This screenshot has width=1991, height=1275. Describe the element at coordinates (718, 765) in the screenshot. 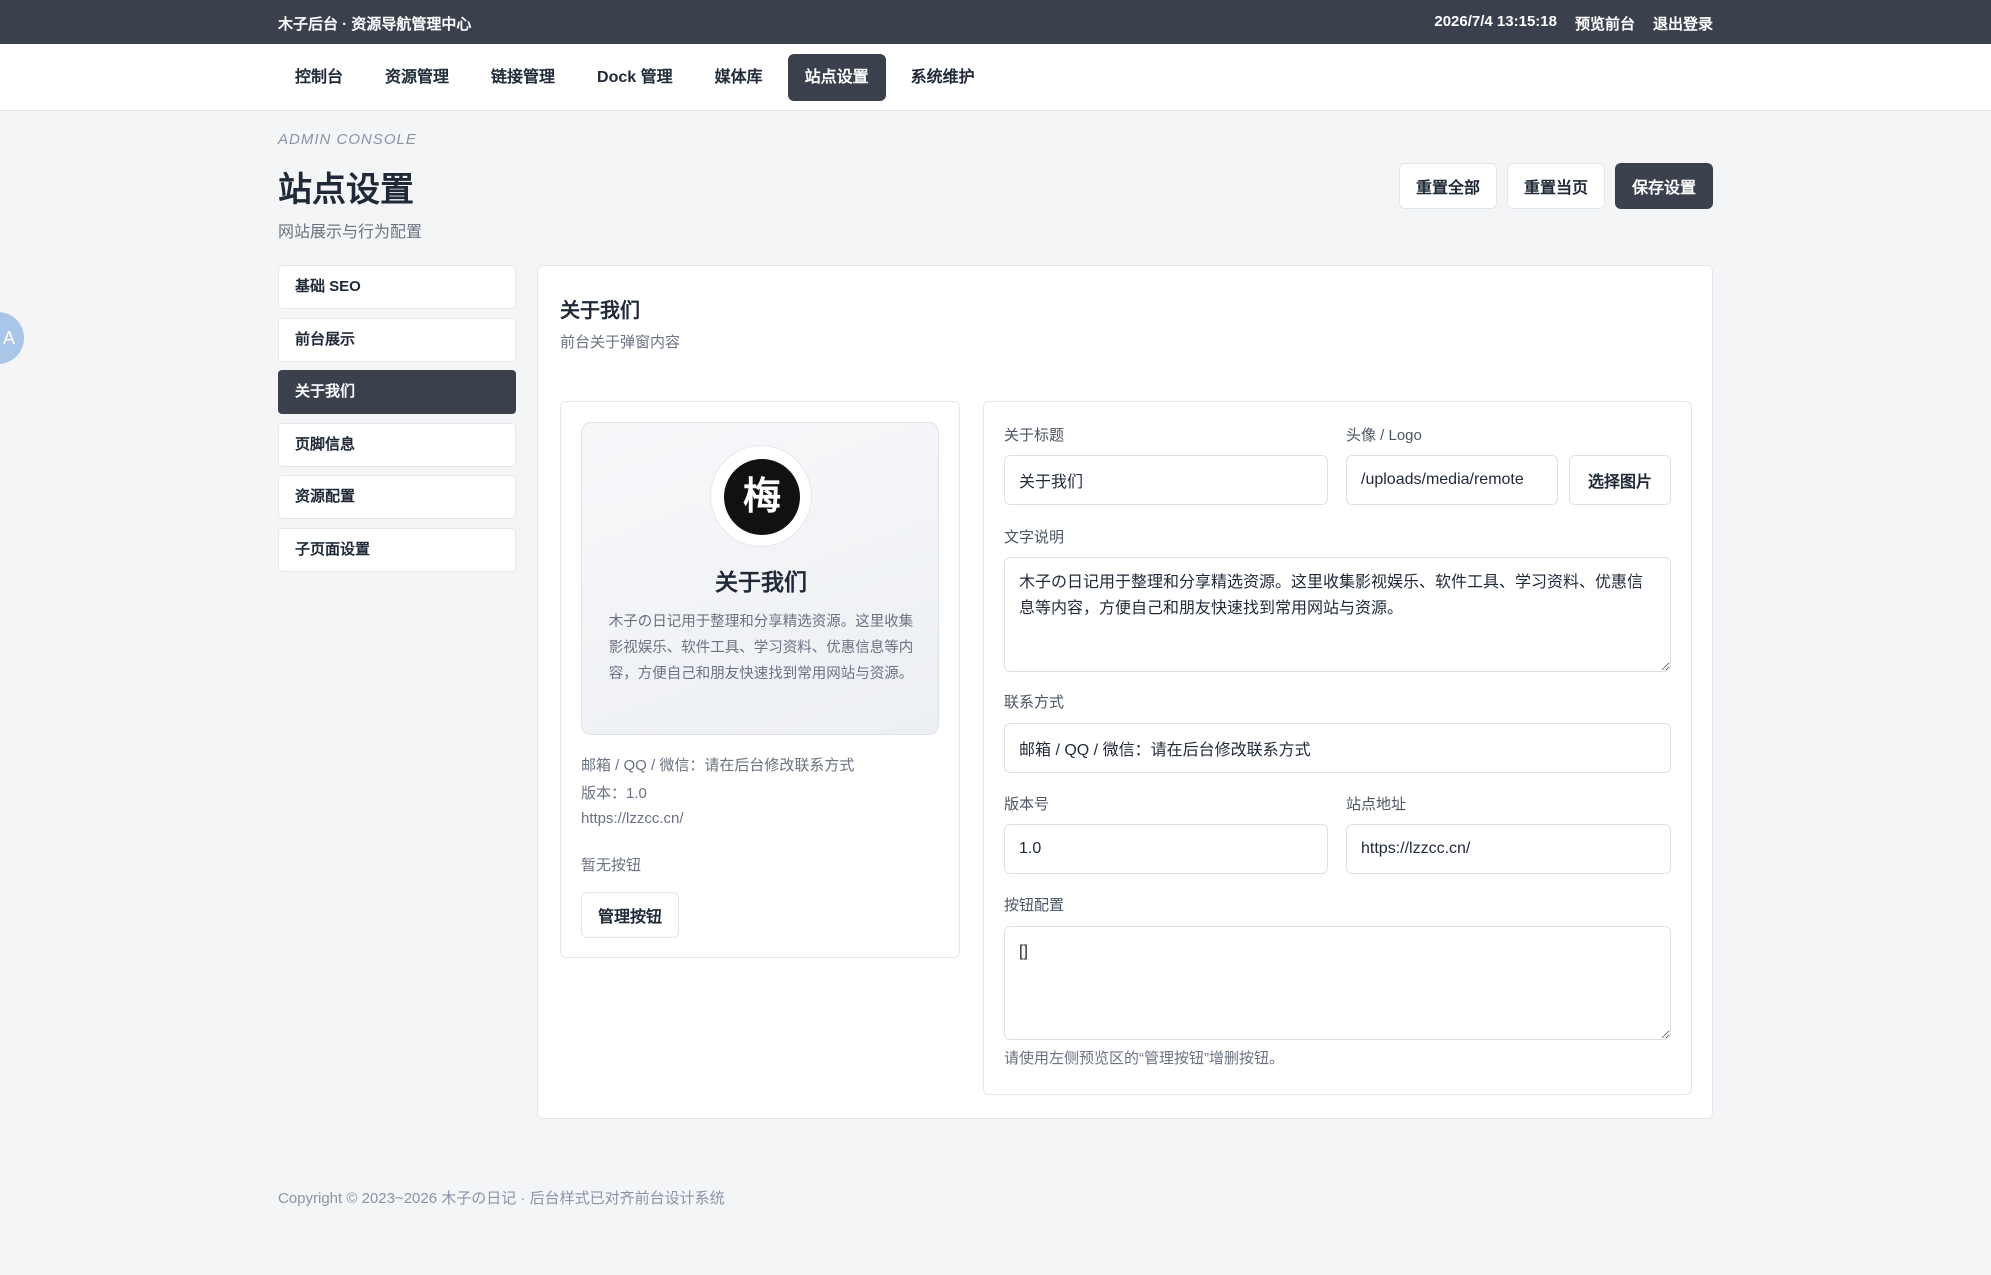

I see `preview-contact: 邮箱 / QQ / 微信：请在后台修改联系方式` at that location.